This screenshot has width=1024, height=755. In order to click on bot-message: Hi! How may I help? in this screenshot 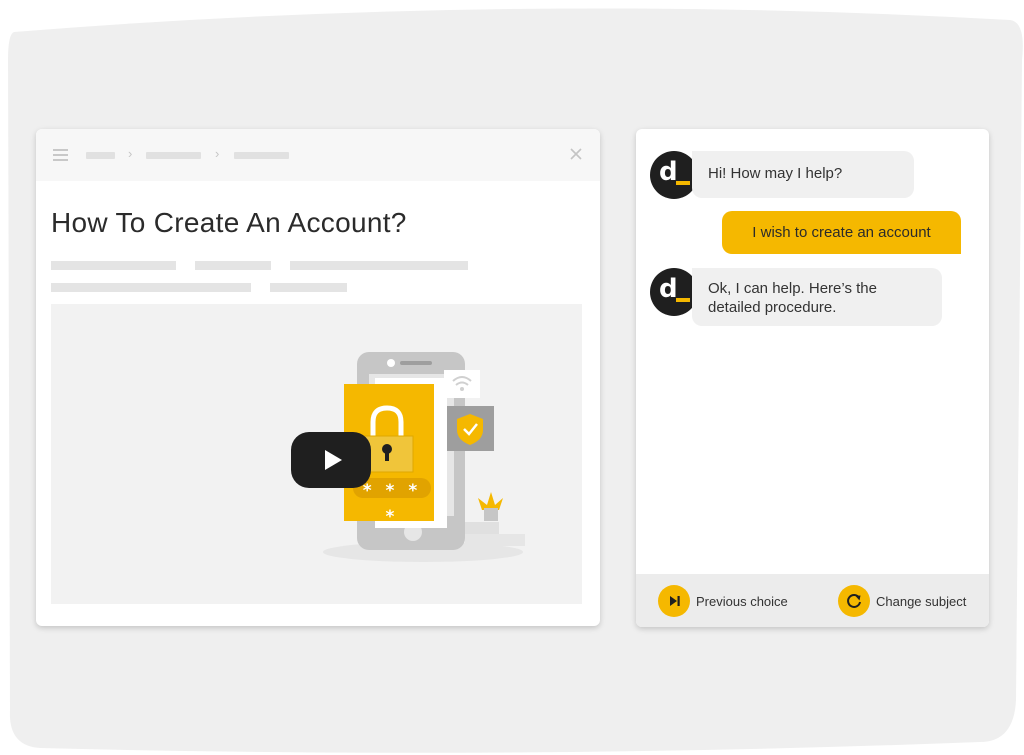, I will do `click(803, 174)`.